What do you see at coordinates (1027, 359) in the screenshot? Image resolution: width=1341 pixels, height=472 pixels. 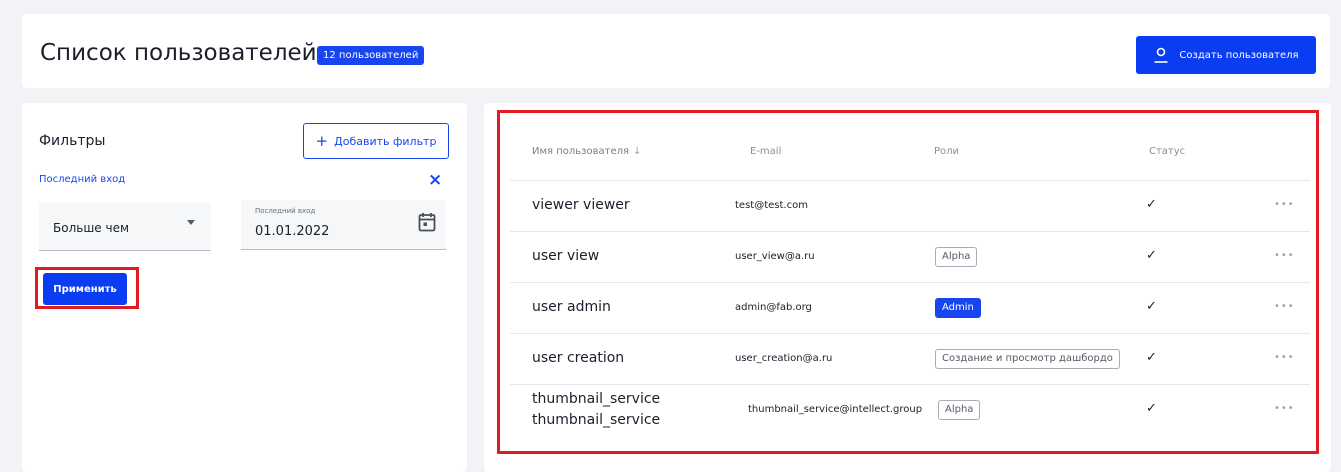 I see `role-badge: Создание и просмотр дашбордо` at bounding box center [1027, 359].